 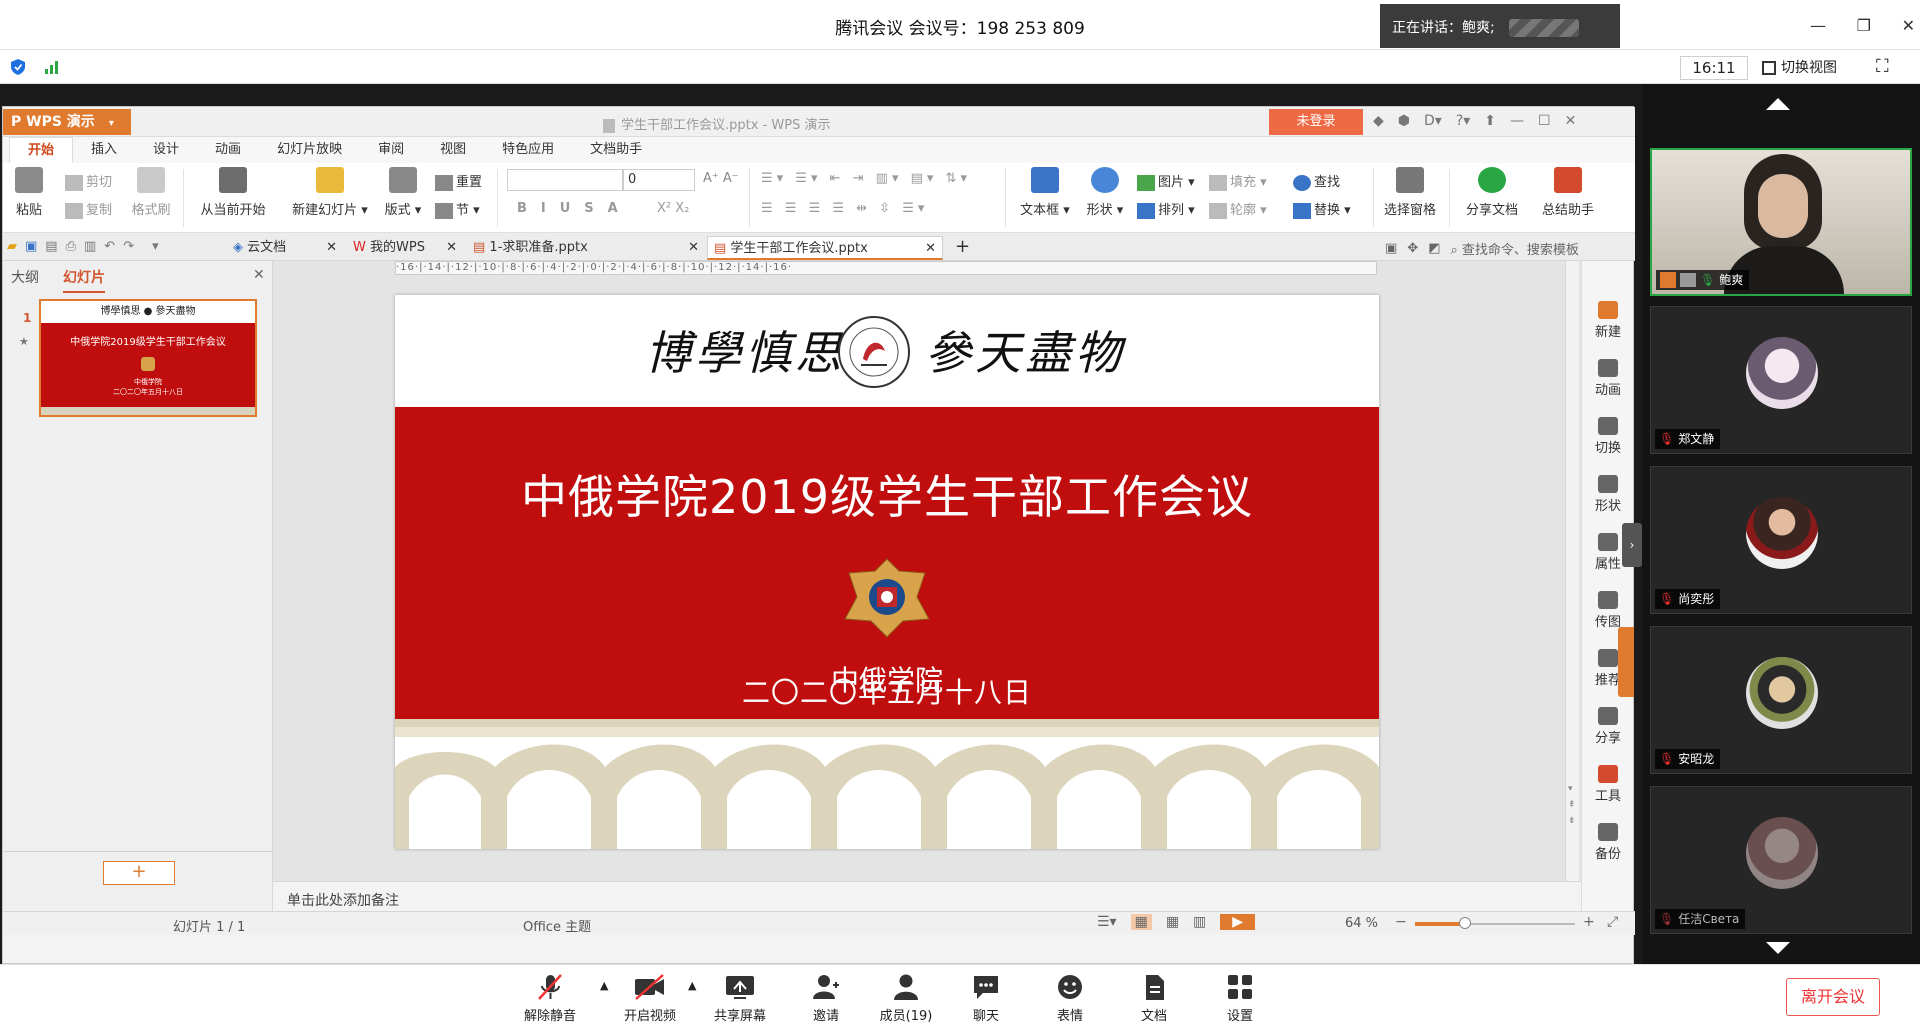 What do you see at coordinates (25, 277) in the screenshot?
I see `outline-tab: 大纲` at bounding box center [25, 277].